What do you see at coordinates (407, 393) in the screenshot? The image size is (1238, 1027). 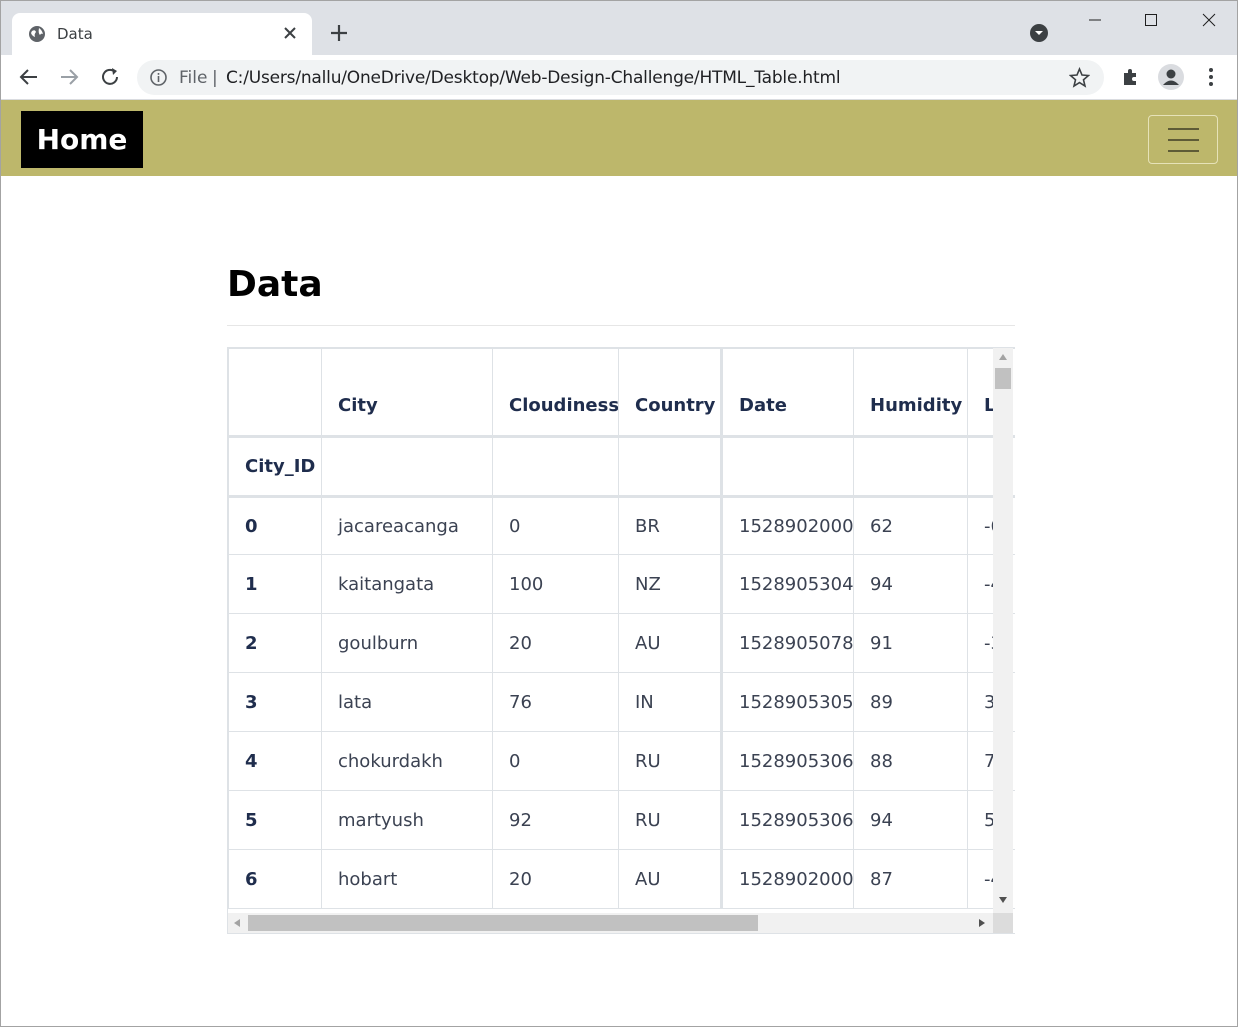 I see `column-header-city: City` at bounding box center [407, 393].